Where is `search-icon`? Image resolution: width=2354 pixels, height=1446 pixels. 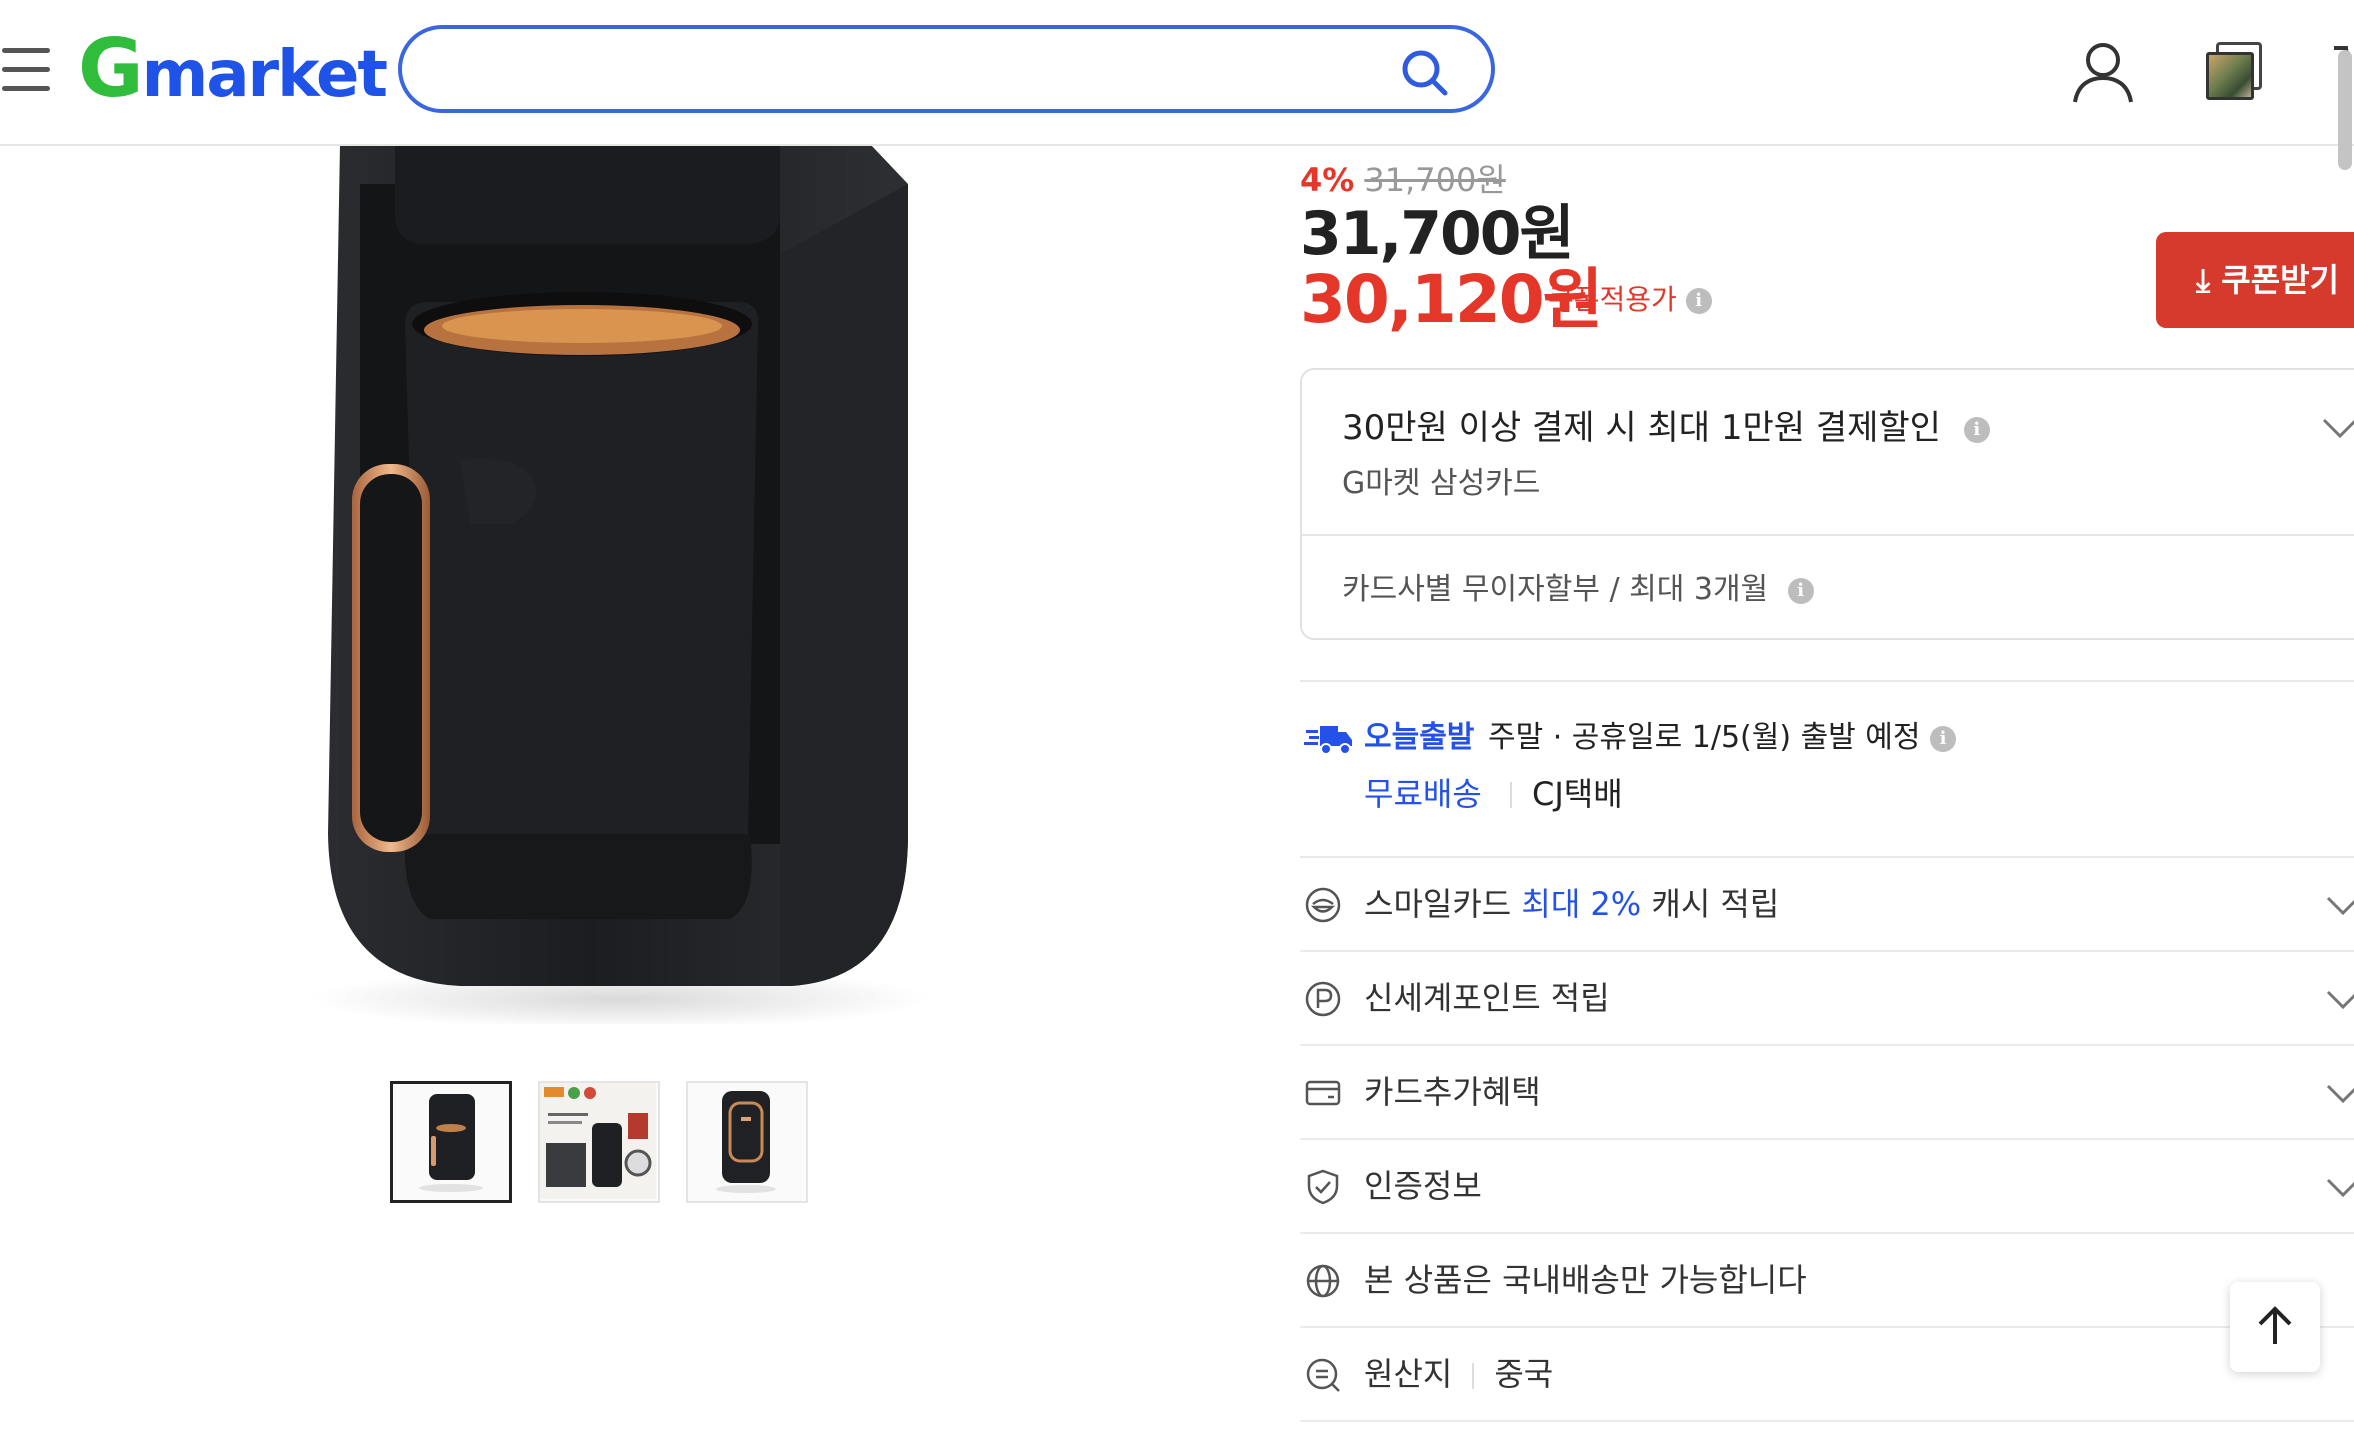
search-icon is located at coordinates (1425, 73).